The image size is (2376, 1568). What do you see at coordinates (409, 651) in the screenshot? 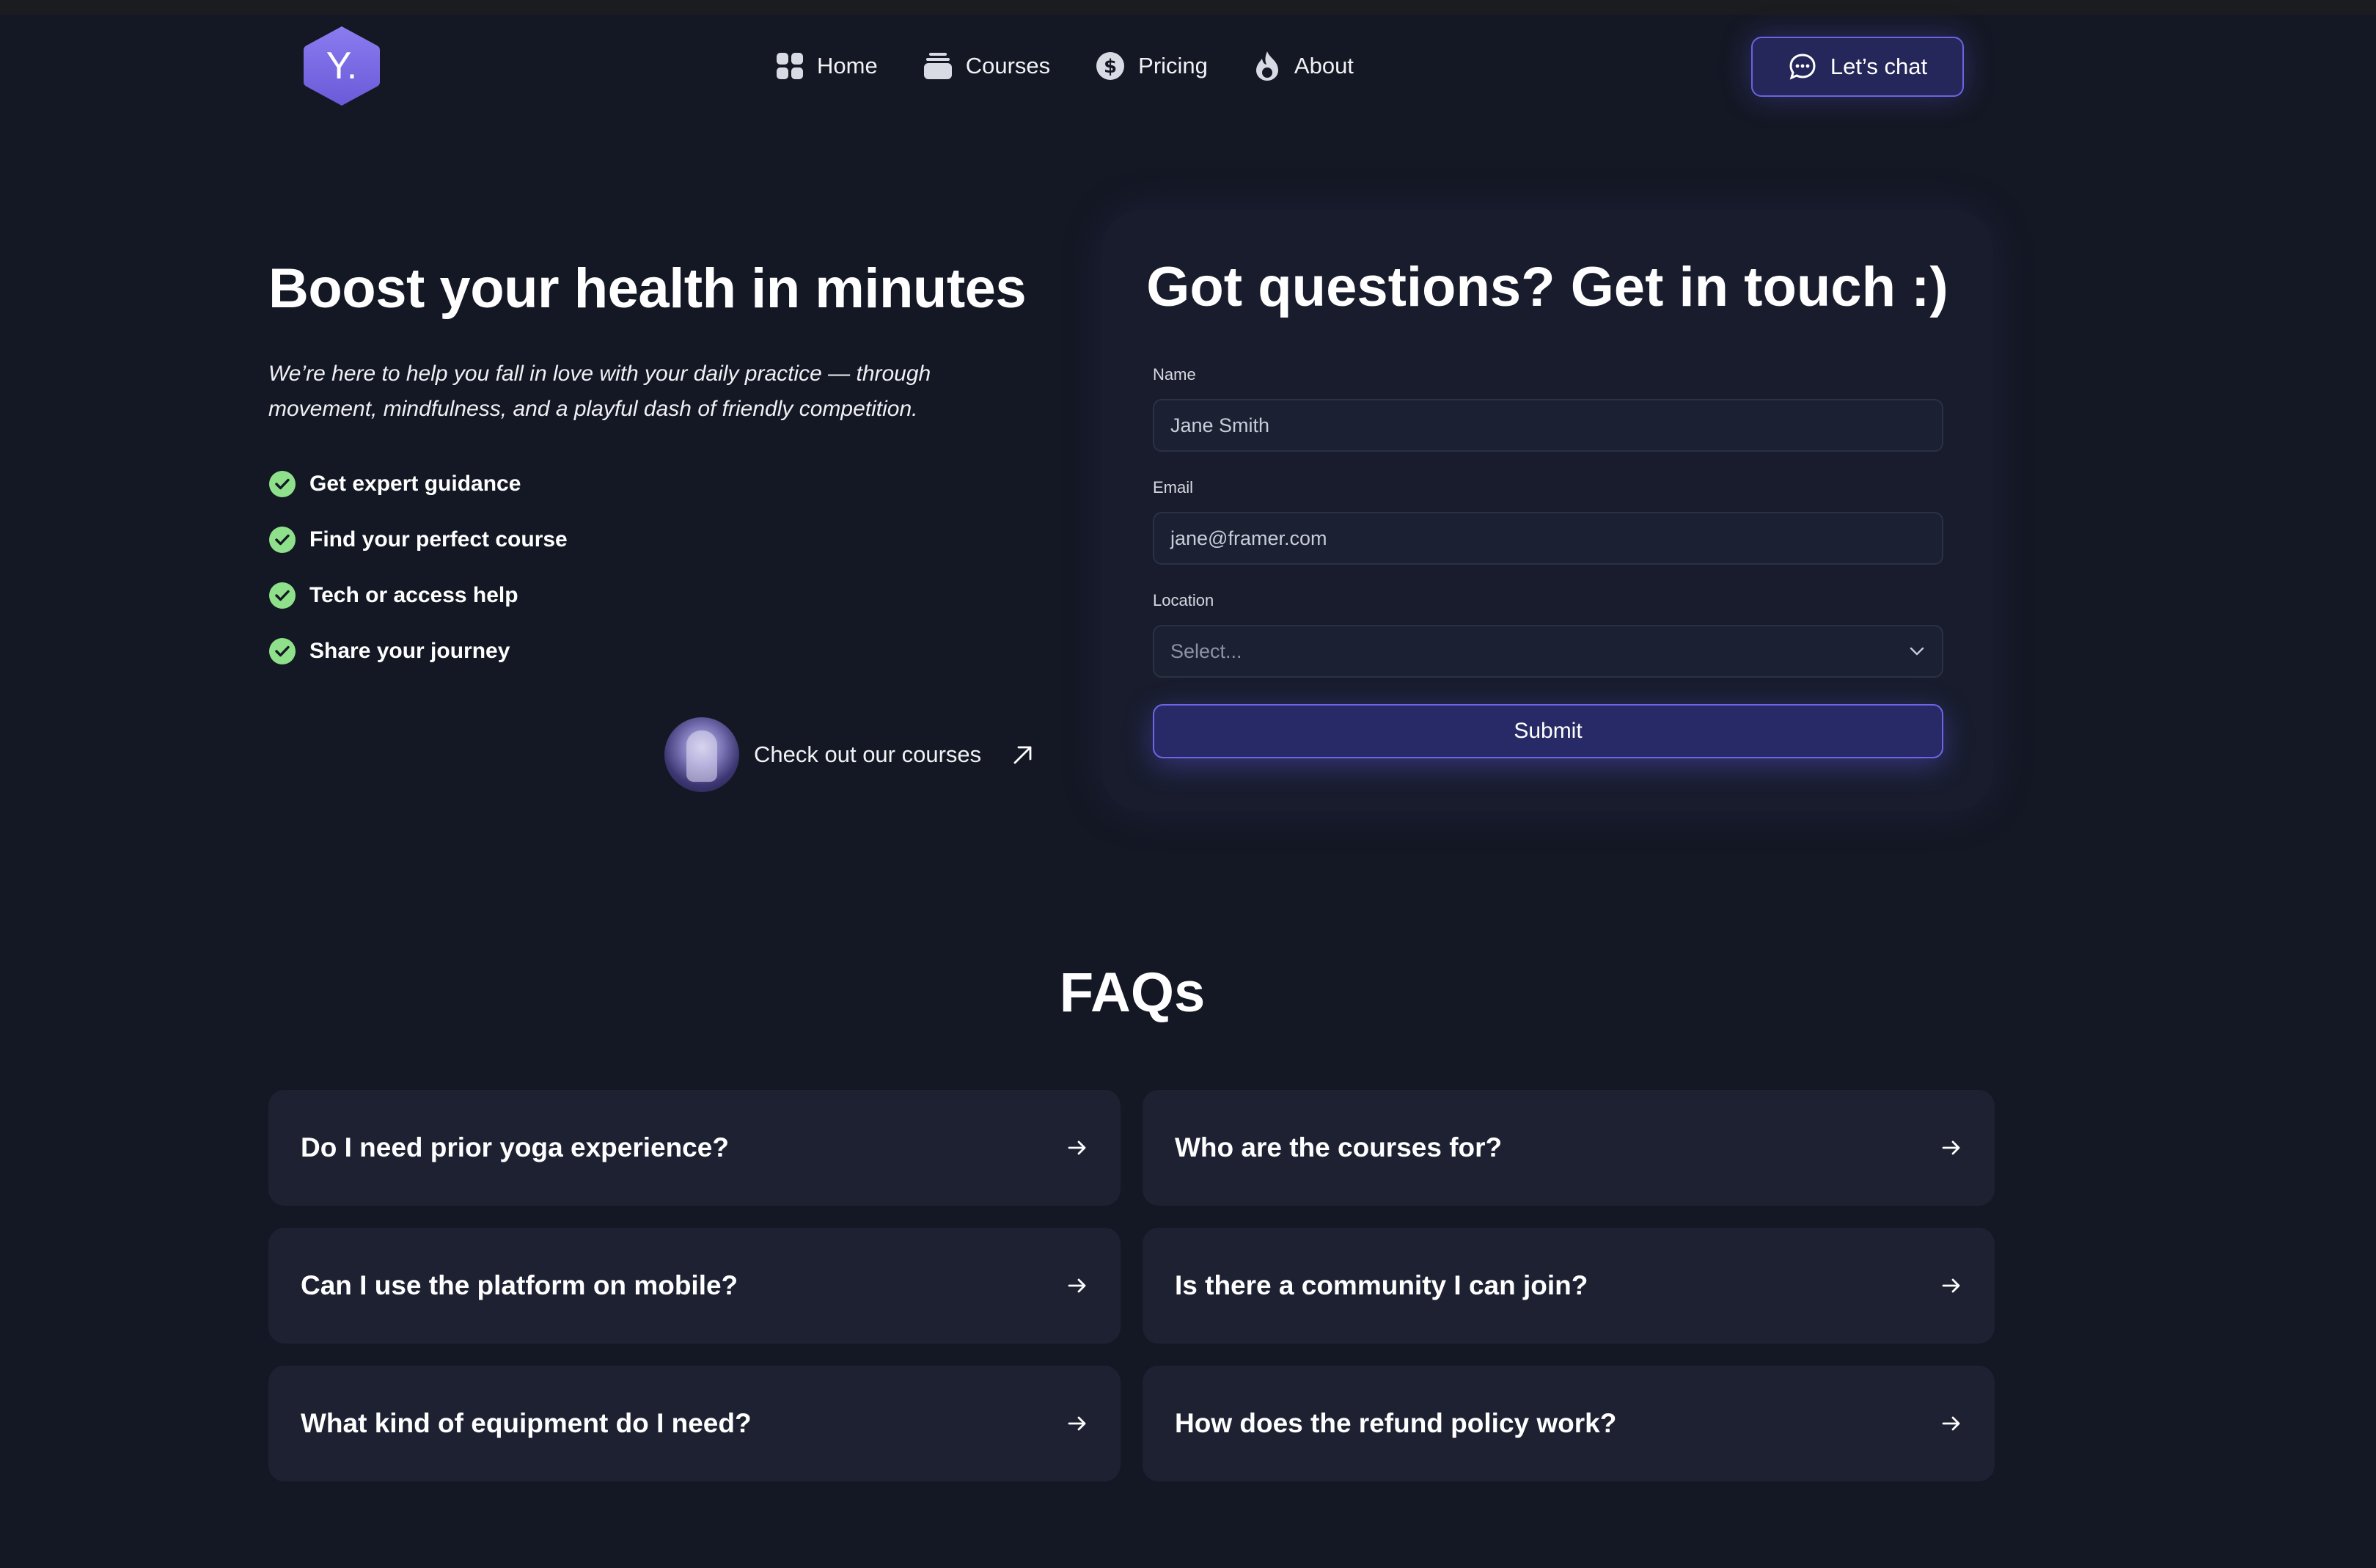
I see `checklist-label: Share your journey` at bounding box center [409, 651].